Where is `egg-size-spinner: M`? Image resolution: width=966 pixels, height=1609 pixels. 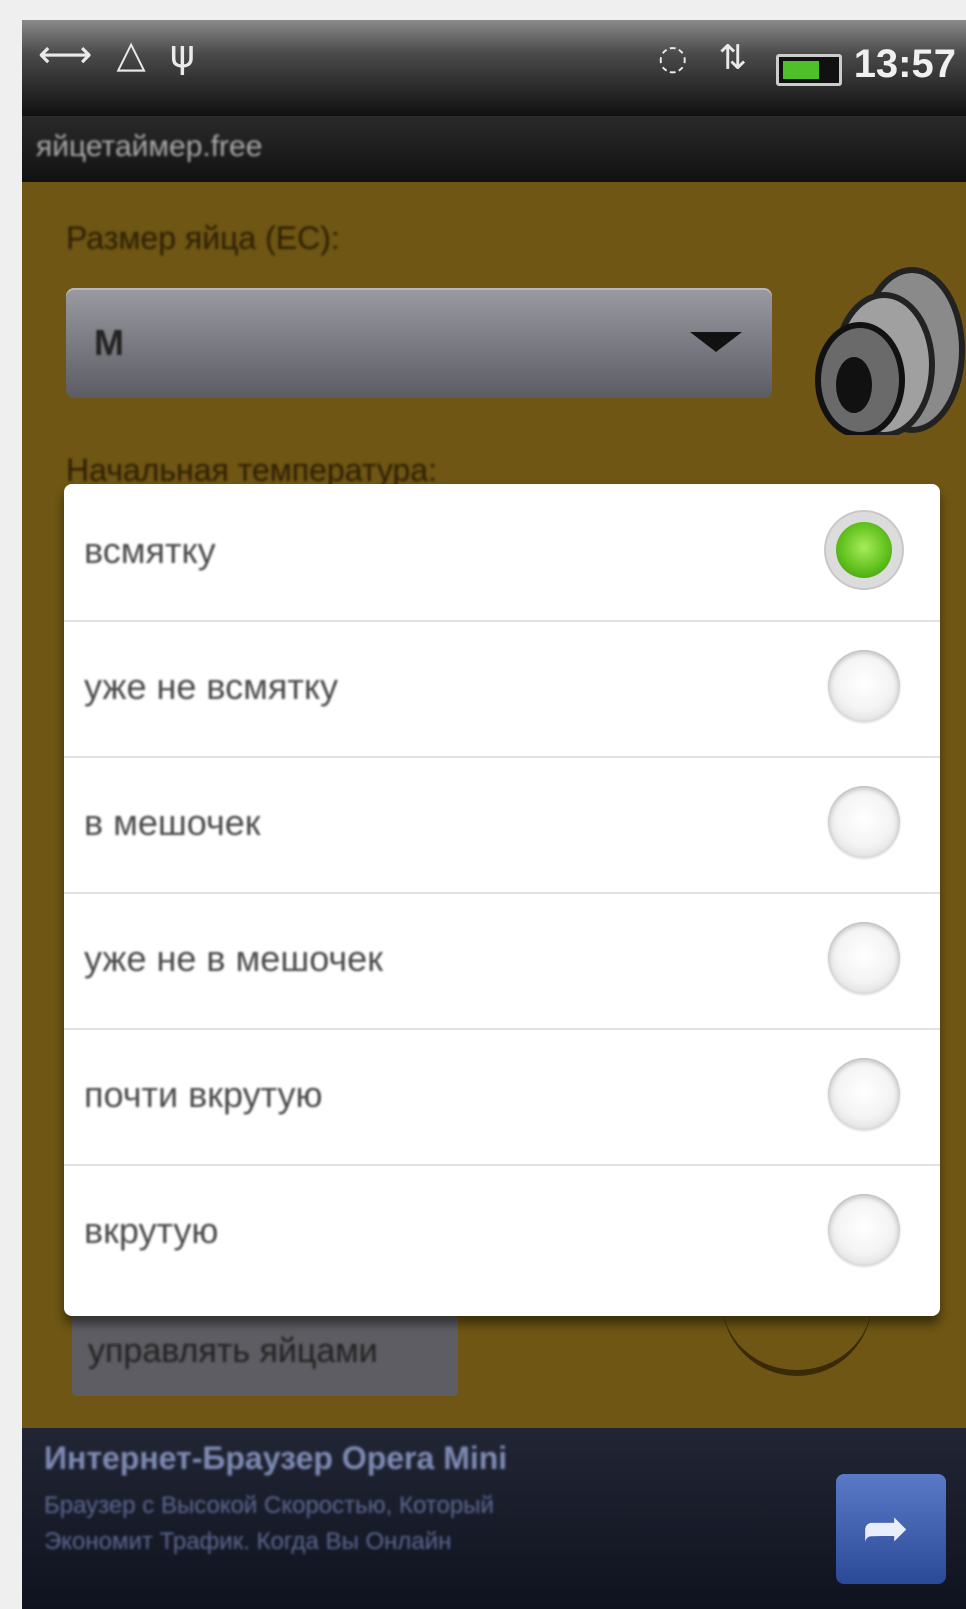
egg-size-spinner: M is located at coordinates (419, 343).